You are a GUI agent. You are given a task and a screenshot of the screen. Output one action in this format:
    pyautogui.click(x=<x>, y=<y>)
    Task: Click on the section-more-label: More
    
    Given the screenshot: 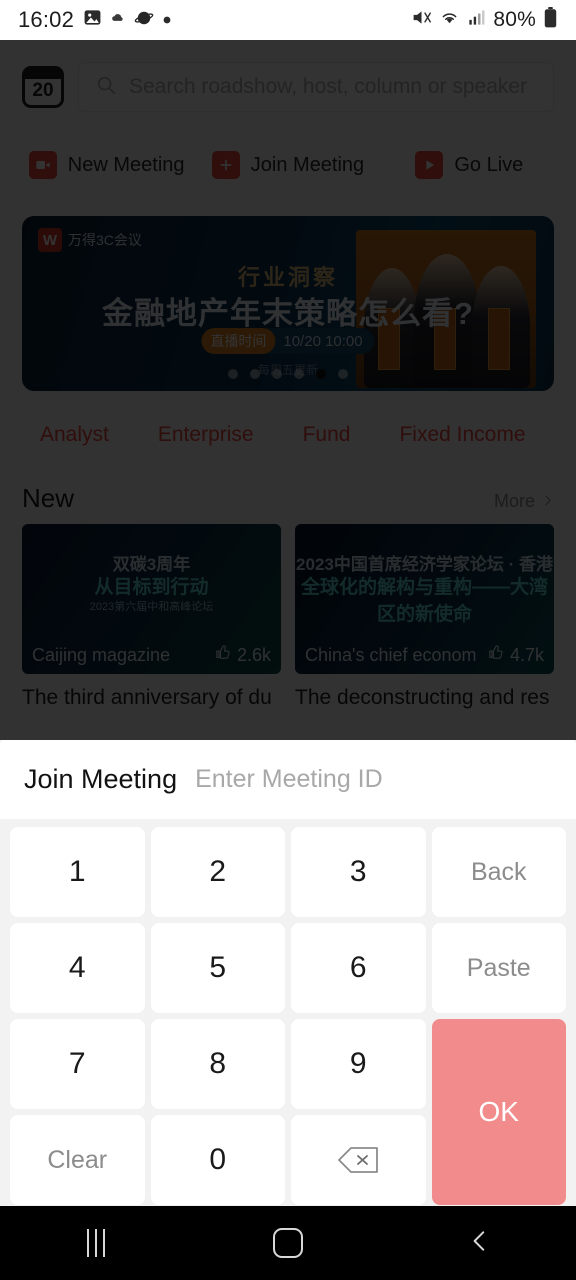 What is the action you would take?
    pyautogui.click(x=514, y=501)
    